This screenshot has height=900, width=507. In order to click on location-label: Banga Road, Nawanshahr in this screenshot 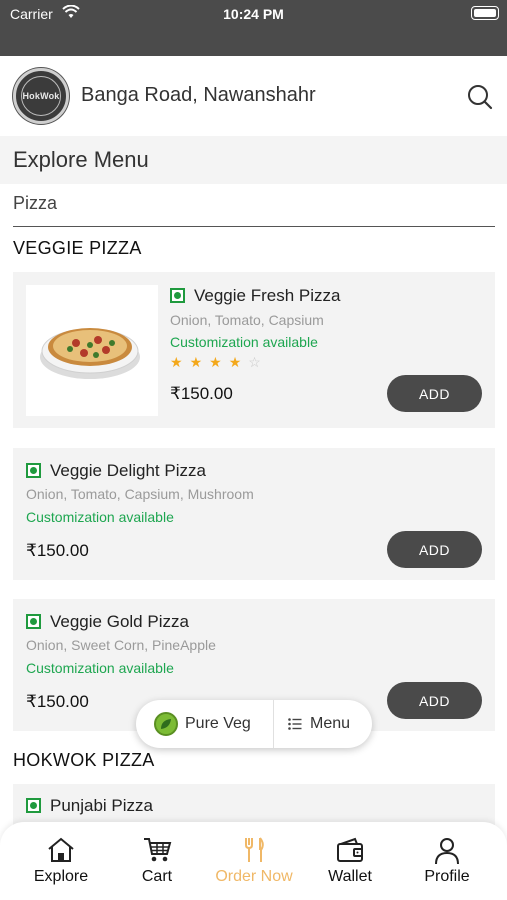, I will do `click(198, 95)`.